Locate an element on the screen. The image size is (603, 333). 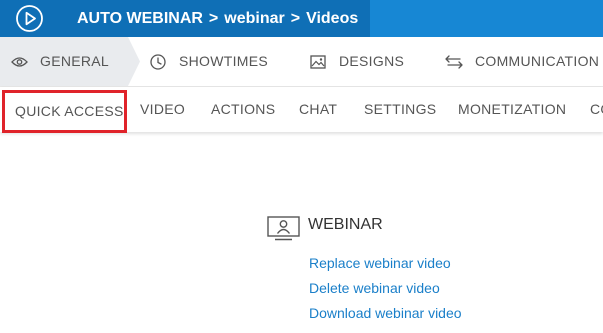
tab-designs-label: DESIGNS is located at coordinates (372, 61).